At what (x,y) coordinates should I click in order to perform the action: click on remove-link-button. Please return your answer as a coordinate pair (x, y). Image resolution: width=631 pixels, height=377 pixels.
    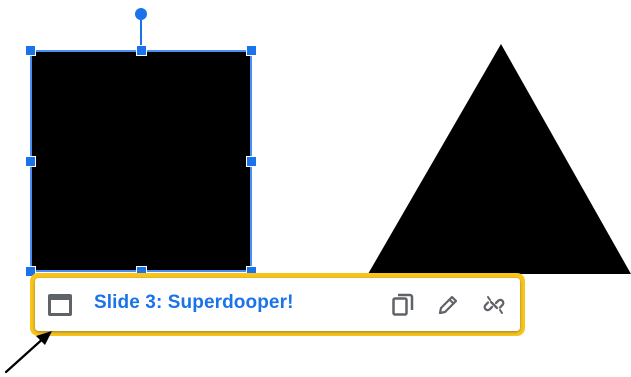
    Looking at the image, I should click on (494, 305).